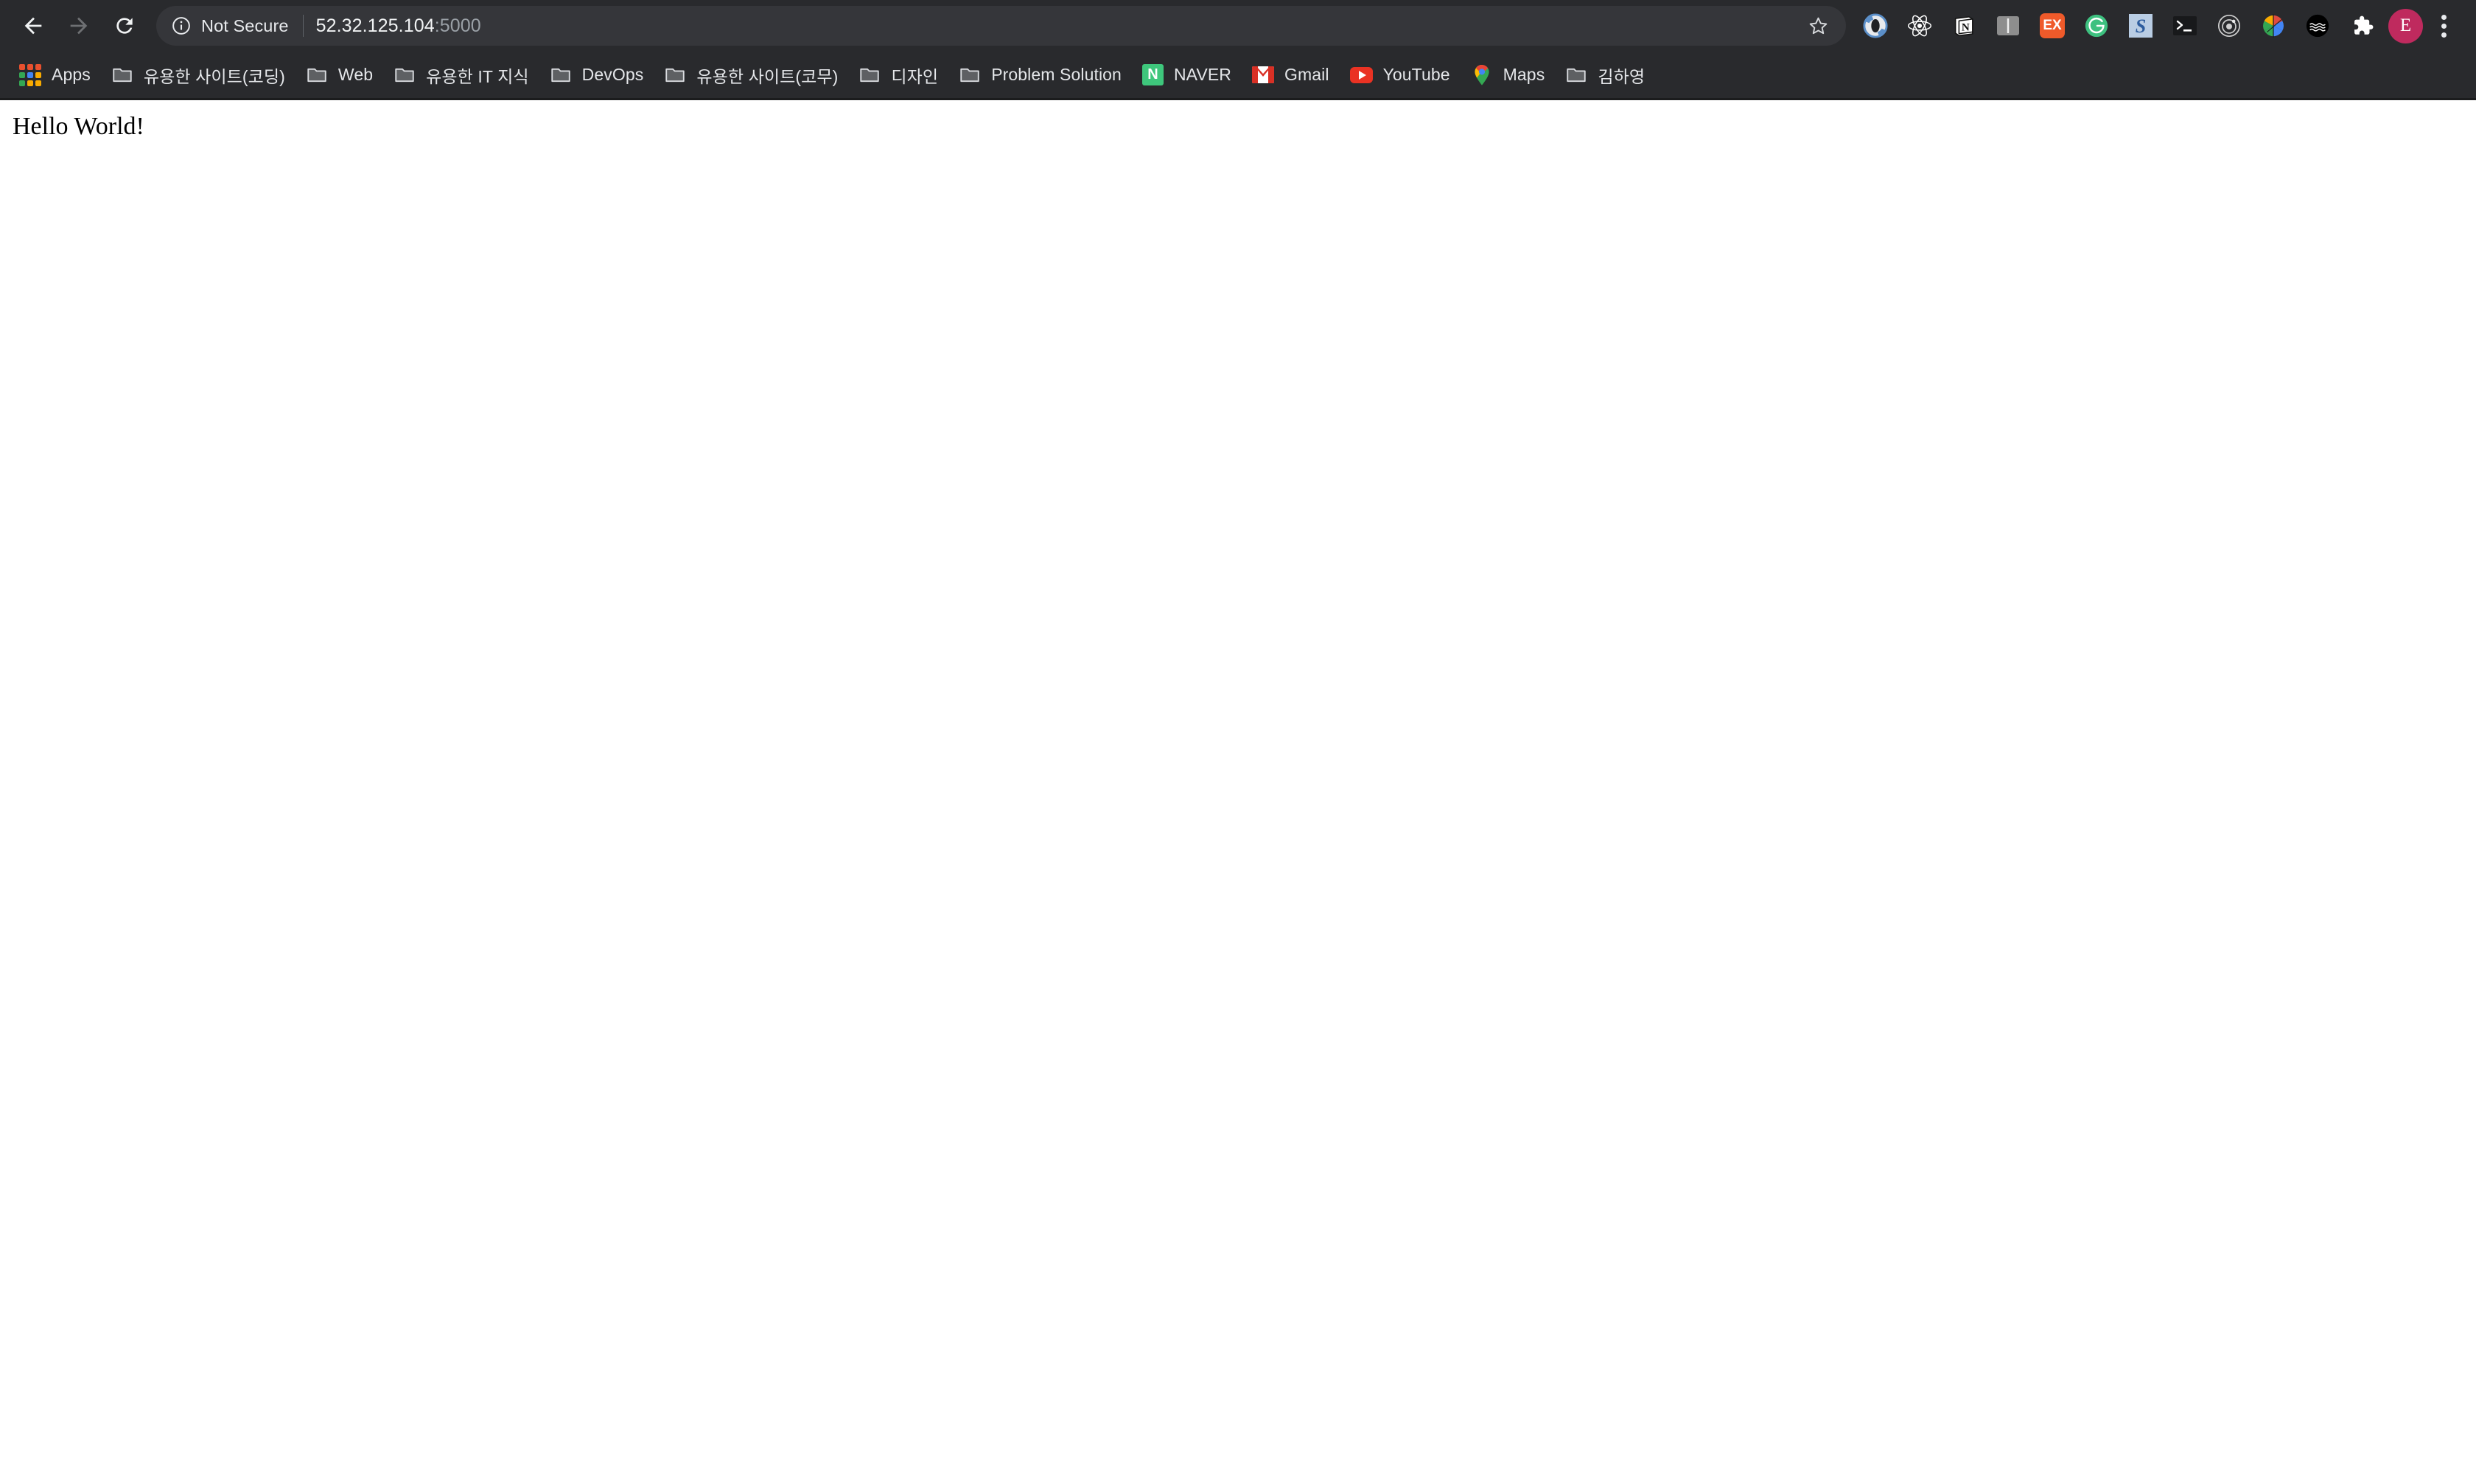  Describe the element at coordinates (1238, 126) in the screenshot. I see `page-content: Hello World!` at that location.